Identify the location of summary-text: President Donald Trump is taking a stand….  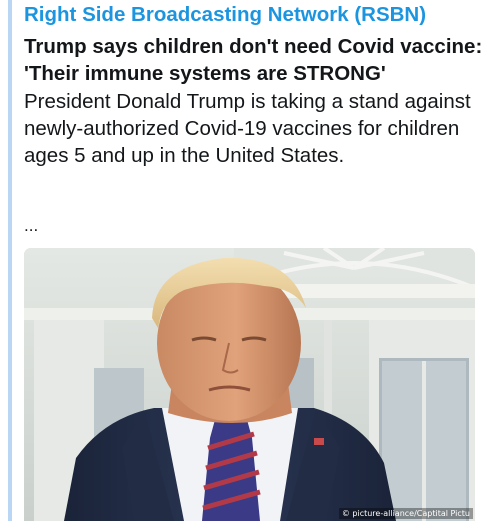
(247, 128).